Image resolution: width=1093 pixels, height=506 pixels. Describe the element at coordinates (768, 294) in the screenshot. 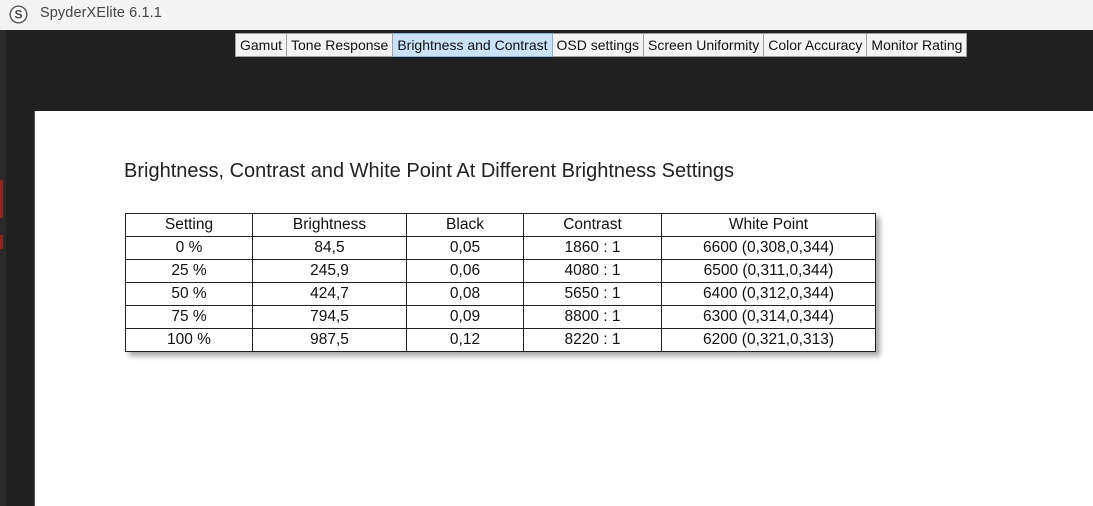

I see `cell-white-point: 6400 (0,312,0,344)` at that location.